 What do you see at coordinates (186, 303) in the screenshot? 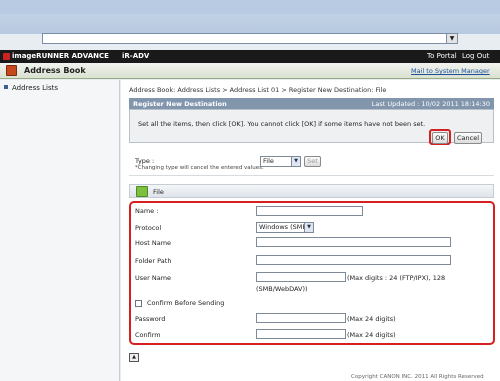
I see `confirm-before-sending-label: Confirm Before Sending` at bounding box center [186, 303].